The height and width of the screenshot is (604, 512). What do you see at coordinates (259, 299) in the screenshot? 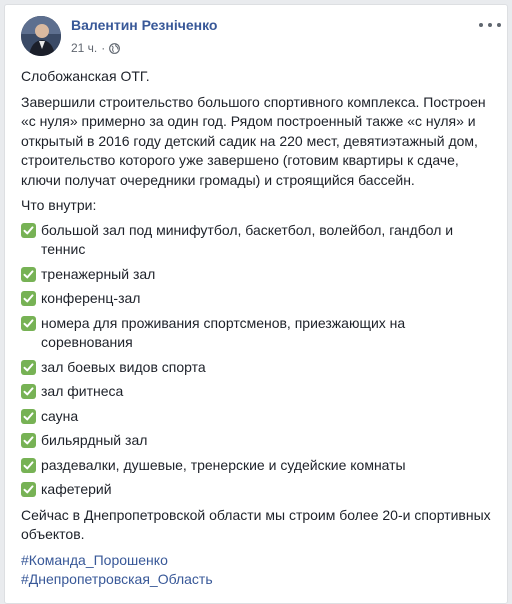
I see `list-item: конференц-зал` at bounding box center [259, 299].